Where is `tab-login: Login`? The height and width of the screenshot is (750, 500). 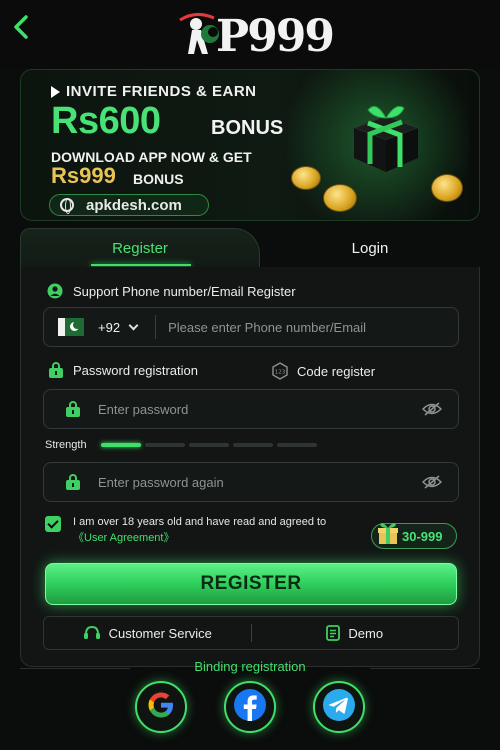 tab-login: Login is located at coordinates (370, 248).